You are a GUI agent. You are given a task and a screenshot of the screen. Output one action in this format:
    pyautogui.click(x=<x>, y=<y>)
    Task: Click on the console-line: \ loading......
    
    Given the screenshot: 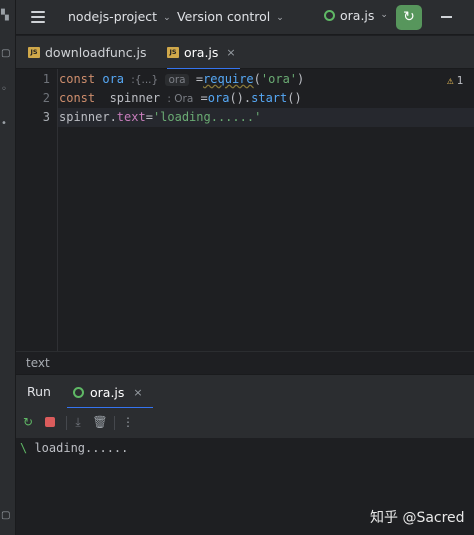 What is the action you would take?
    pyautogui.click(x=74, y=448)
    